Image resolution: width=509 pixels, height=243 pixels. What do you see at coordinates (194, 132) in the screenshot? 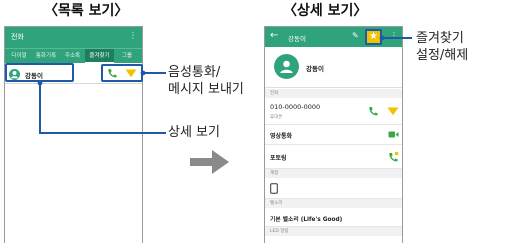
I see `detail-view-callout: 상세 보기` at bounding box center [194, 132].